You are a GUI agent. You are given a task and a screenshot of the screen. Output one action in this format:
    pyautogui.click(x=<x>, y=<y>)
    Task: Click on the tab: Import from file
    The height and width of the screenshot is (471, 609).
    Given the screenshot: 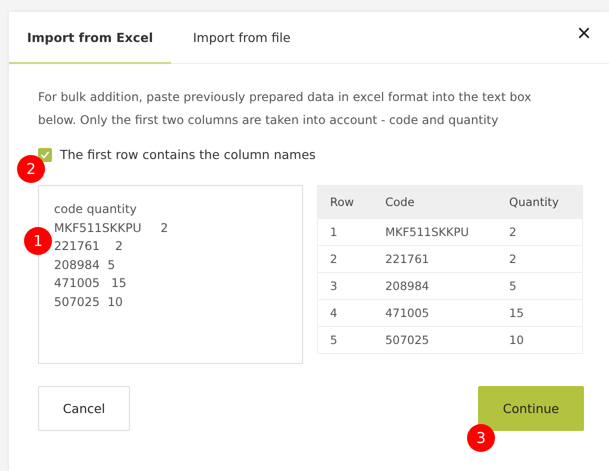 What is the action you would take?
    pyautogui.click(x=242, y=38)
    